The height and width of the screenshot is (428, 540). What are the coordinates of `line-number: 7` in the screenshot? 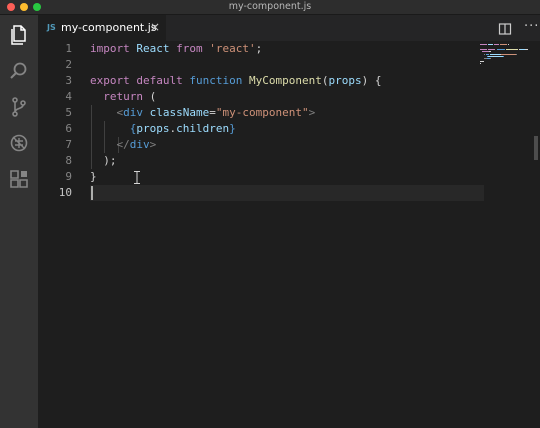 It's located at (68, 144).